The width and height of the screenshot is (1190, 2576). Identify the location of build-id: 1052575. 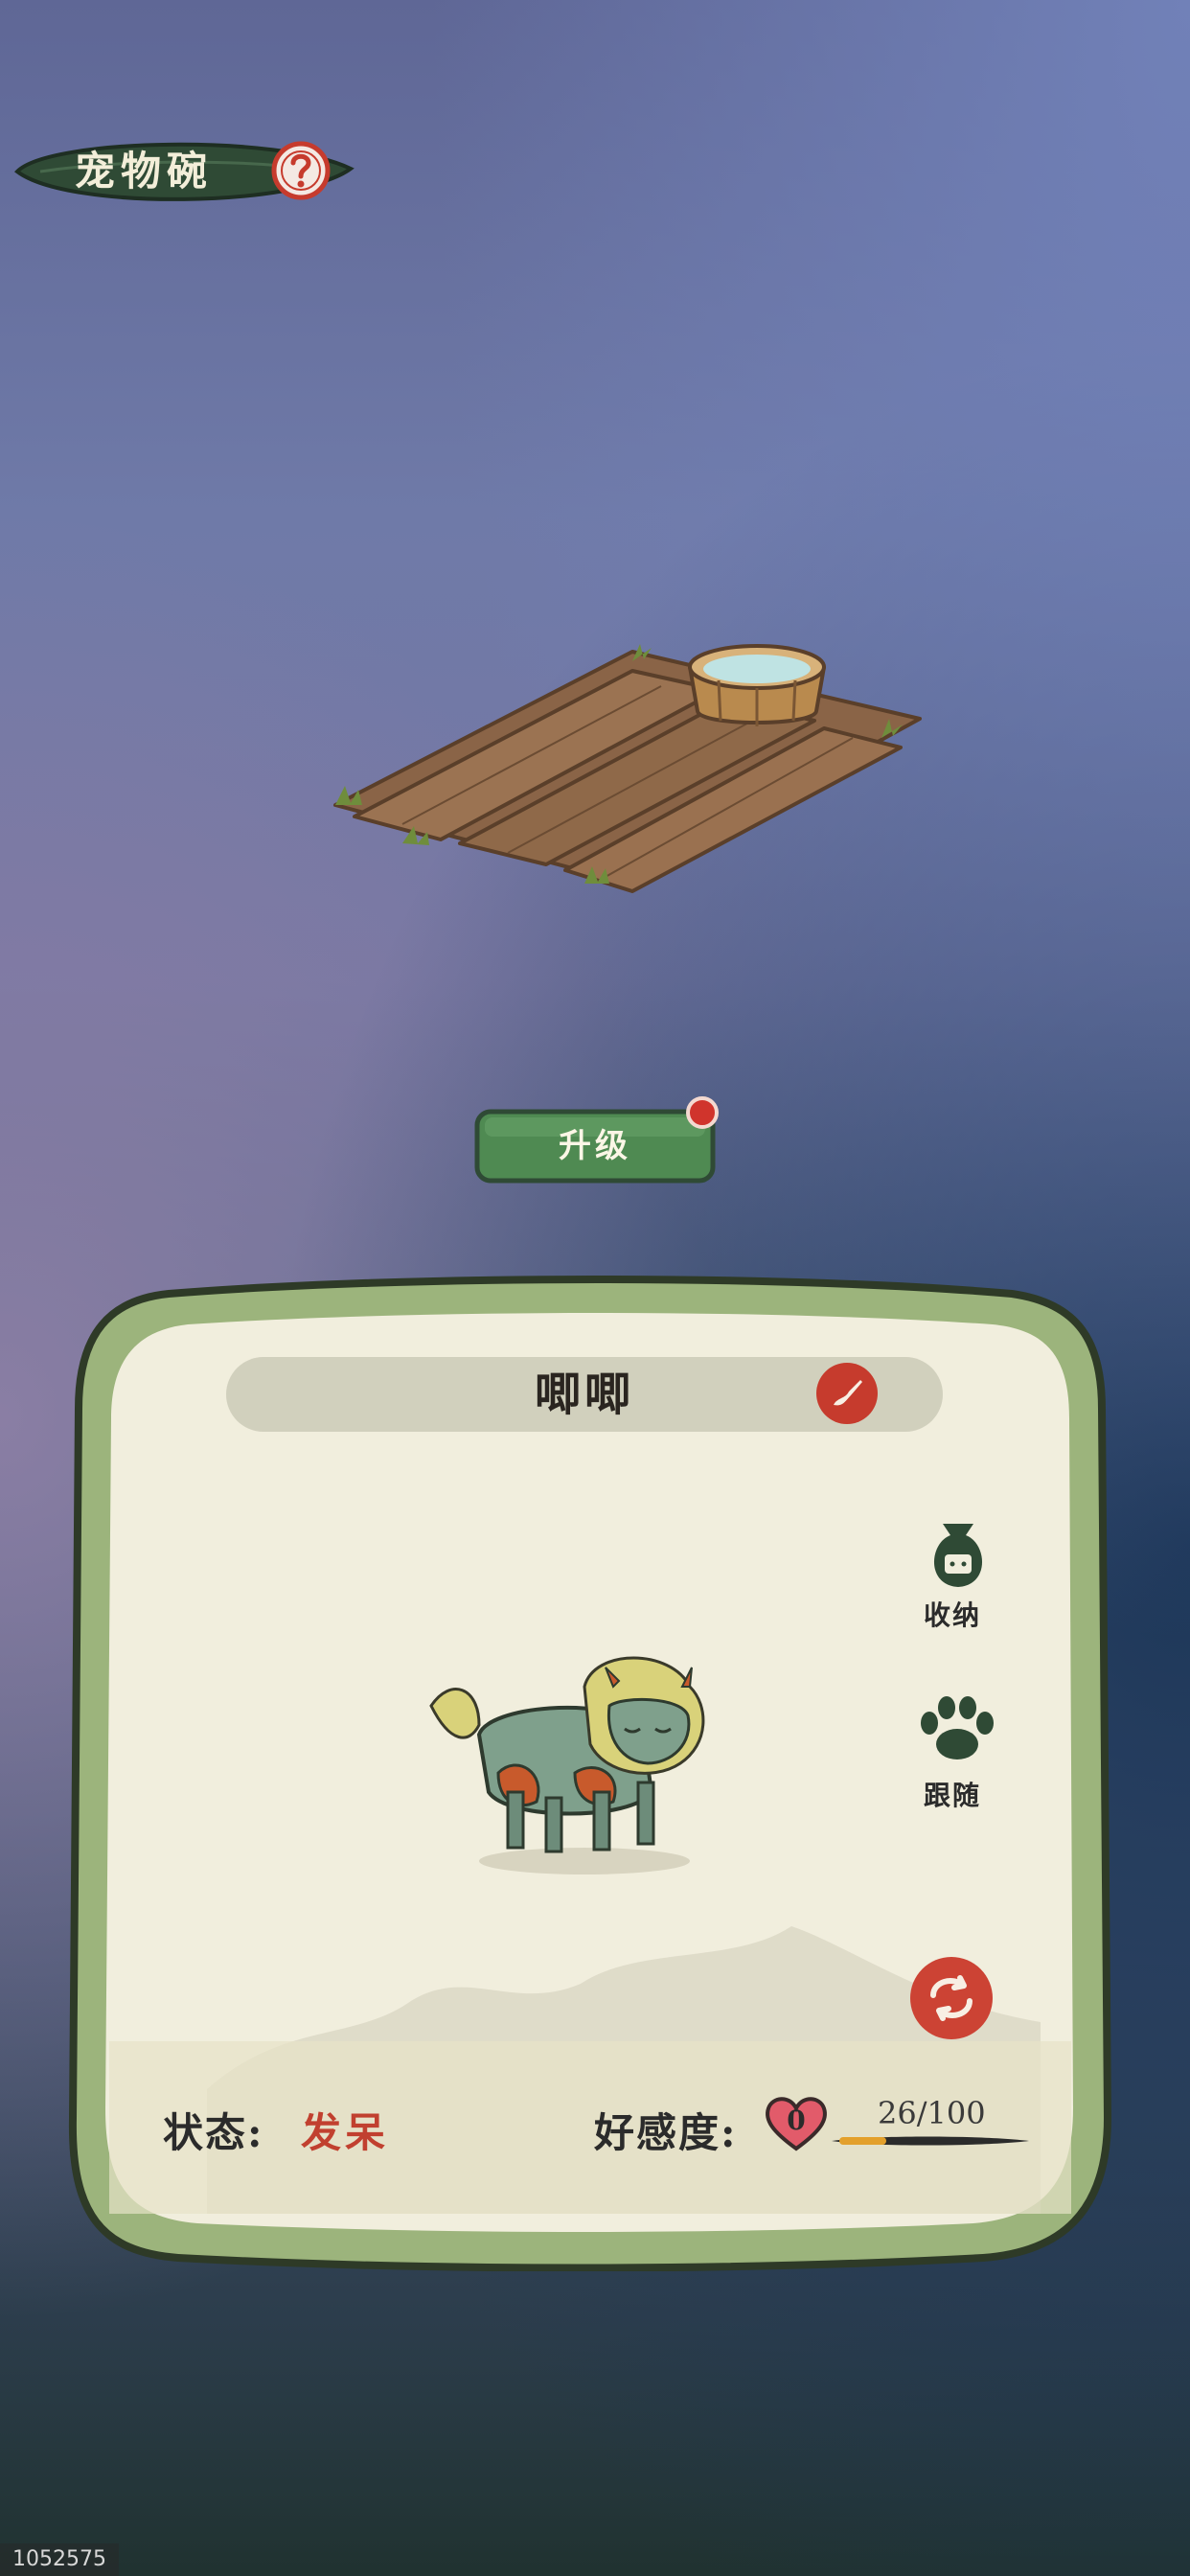
(60, 2559).